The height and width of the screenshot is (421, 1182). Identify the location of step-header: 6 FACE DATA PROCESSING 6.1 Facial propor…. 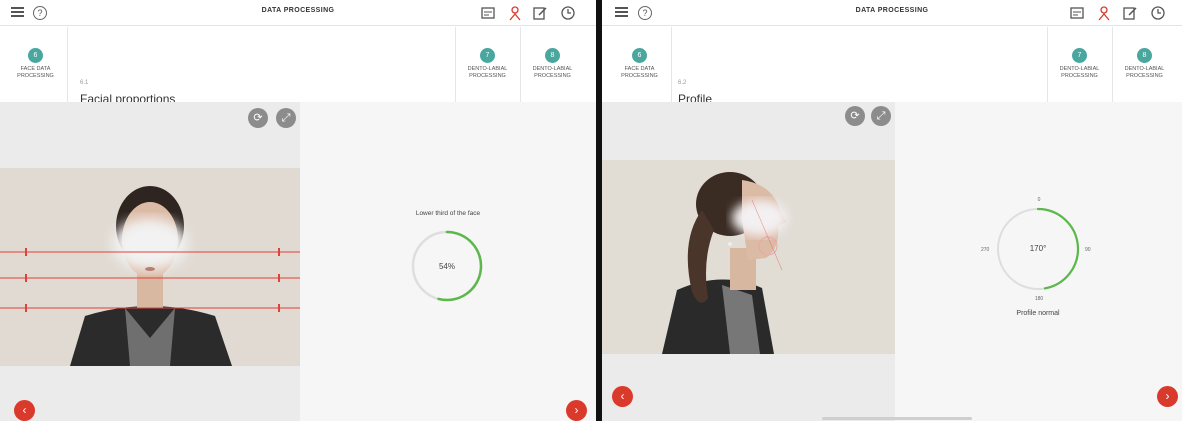
(298, 66).